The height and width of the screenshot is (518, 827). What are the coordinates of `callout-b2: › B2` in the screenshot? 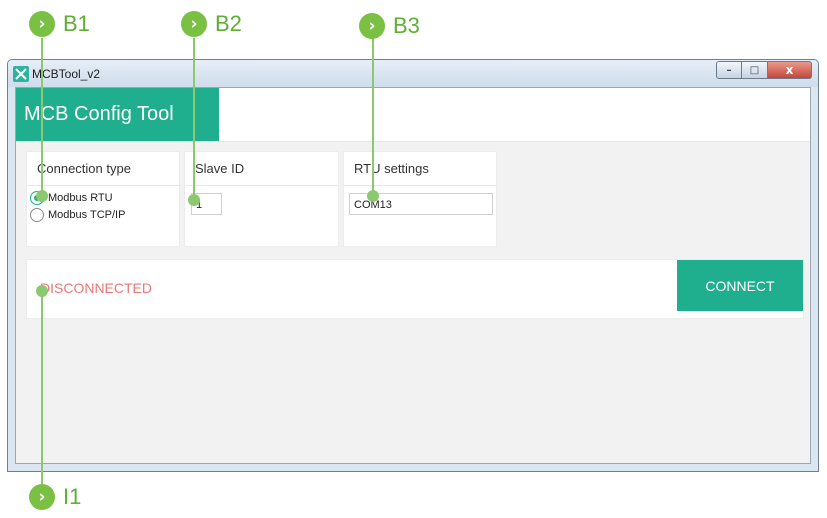 It's located at (211, 24).